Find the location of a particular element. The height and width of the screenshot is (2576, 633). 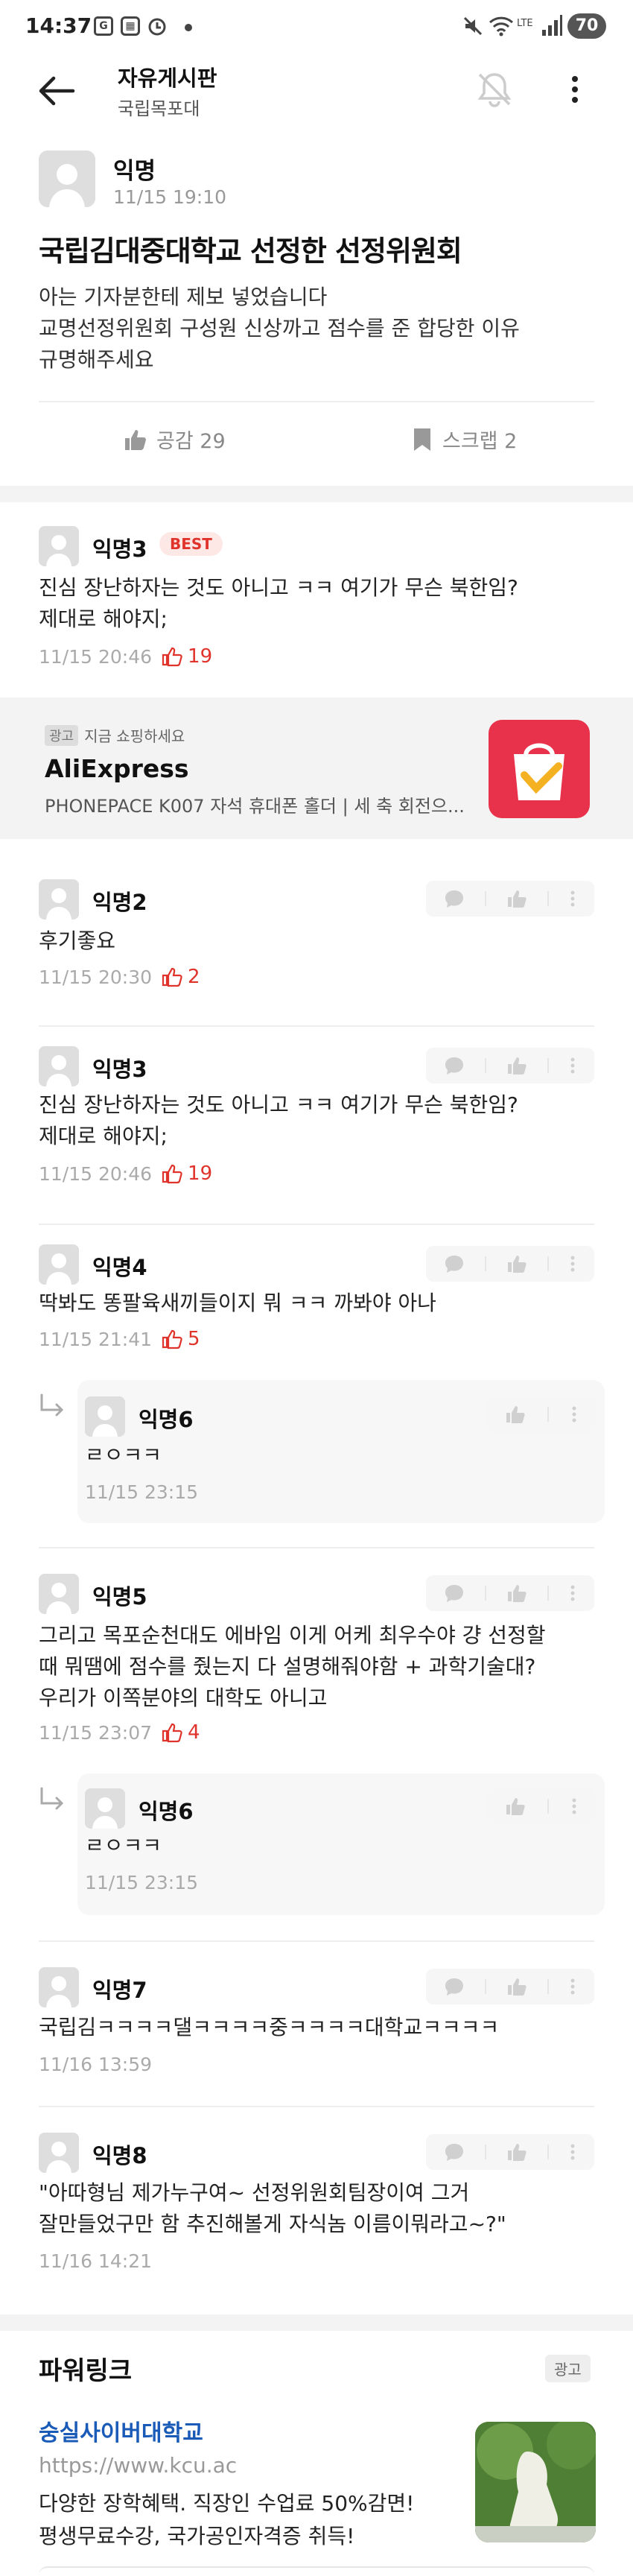

more-options-icon is located at coordinates (575, 89).